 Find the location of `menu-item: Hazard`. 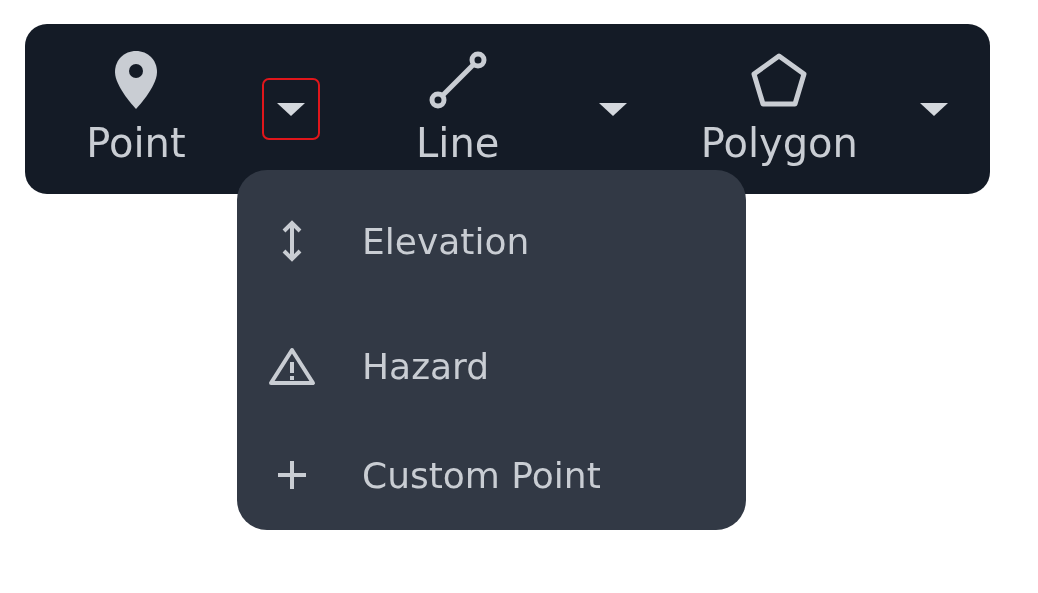

menu-item: Hazard is located at coordinates (491, 366).